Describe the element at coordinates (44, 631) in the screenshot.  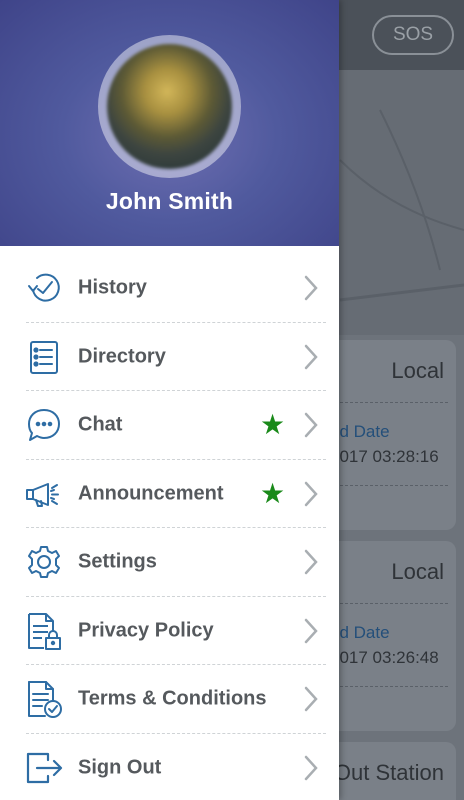
I see `privacy-document-icon` at that location.